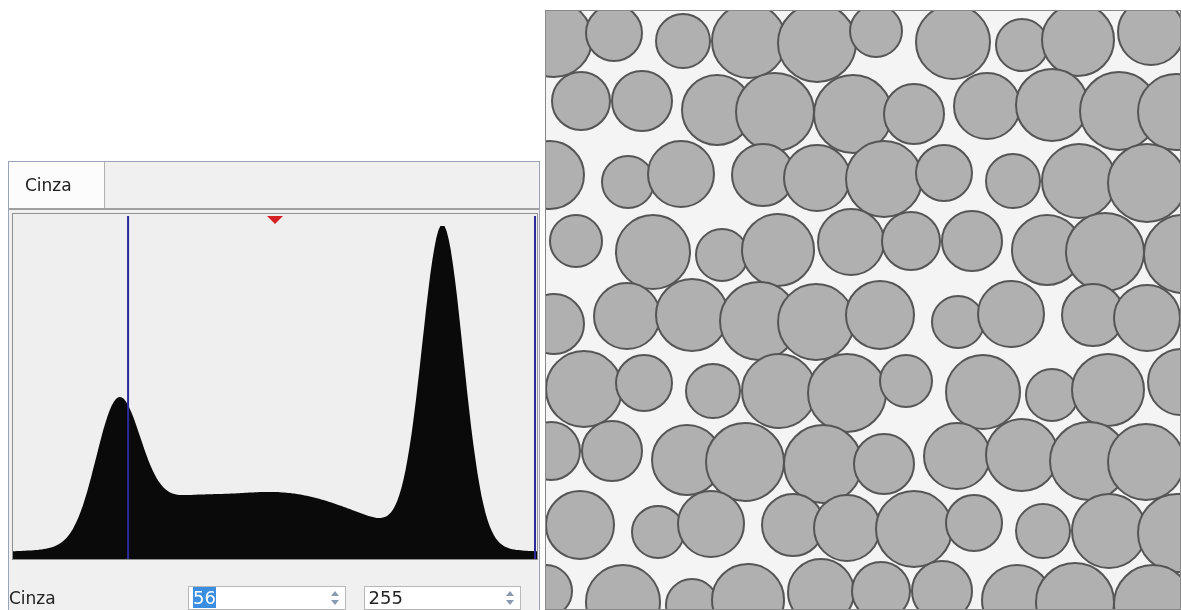  I want to click on tab: Cinza, so click(57, 185).